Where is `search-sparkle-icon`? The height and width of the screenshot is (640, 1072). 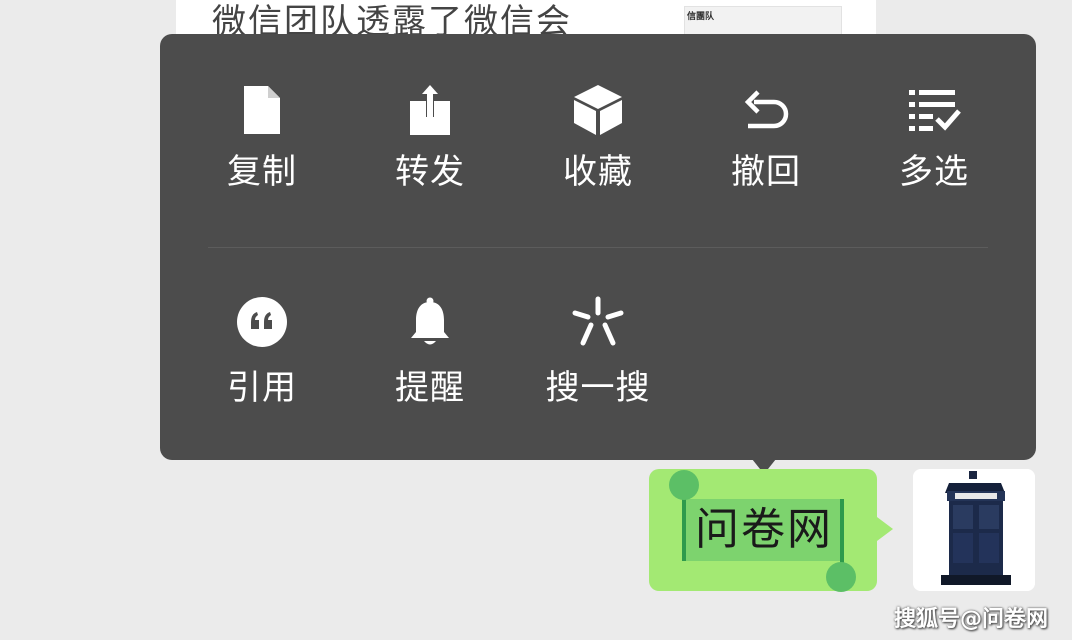
search-sparkle-icon is located at coordinates (598, 322).